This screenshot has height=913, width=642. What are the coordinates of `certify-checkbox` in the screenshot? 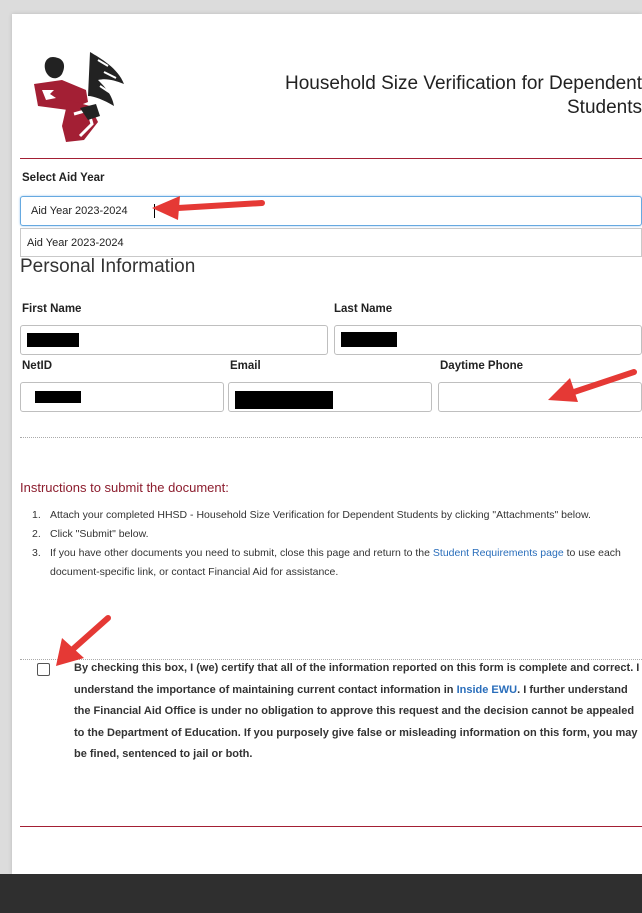 It's located at (43, 669).